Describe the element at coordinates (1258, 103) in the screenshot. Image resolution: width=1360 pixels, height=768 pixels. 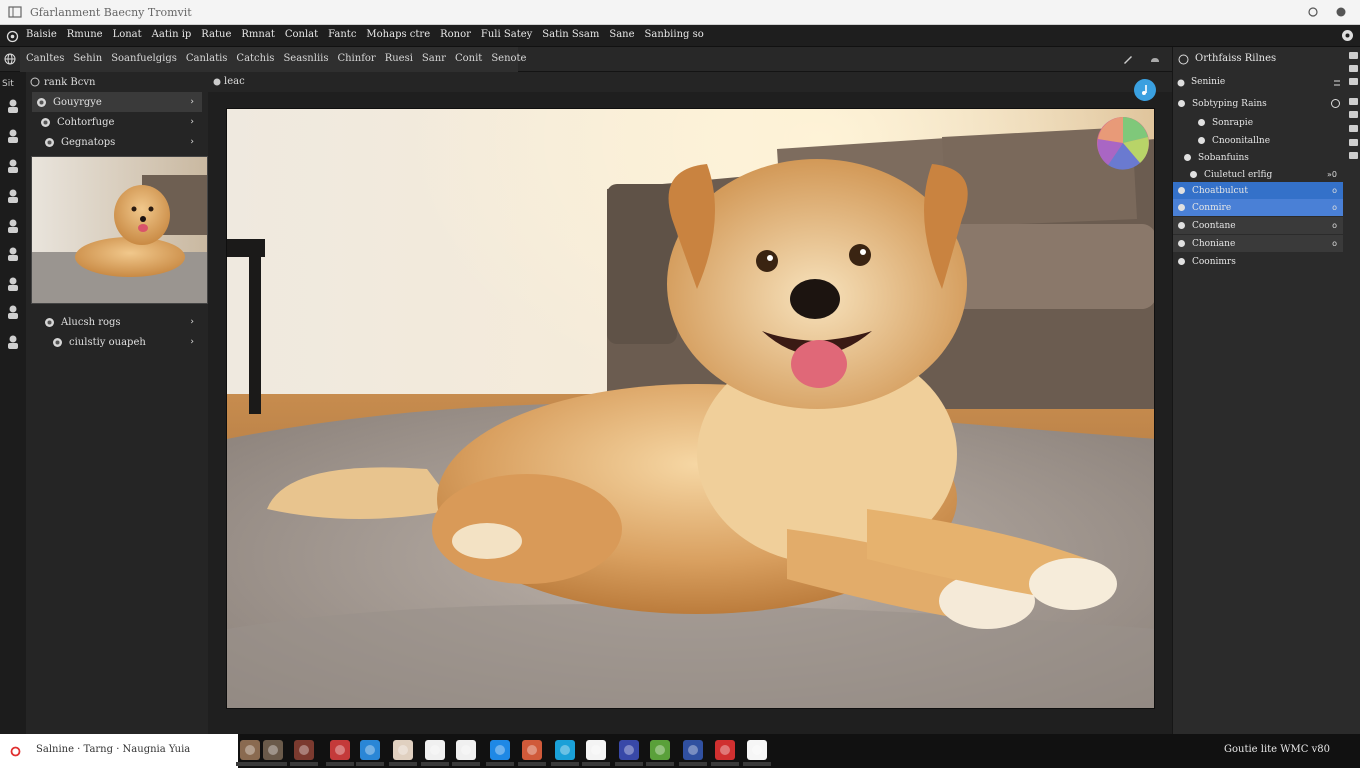
I see `property-row: Sobtyping Rains` at that location.